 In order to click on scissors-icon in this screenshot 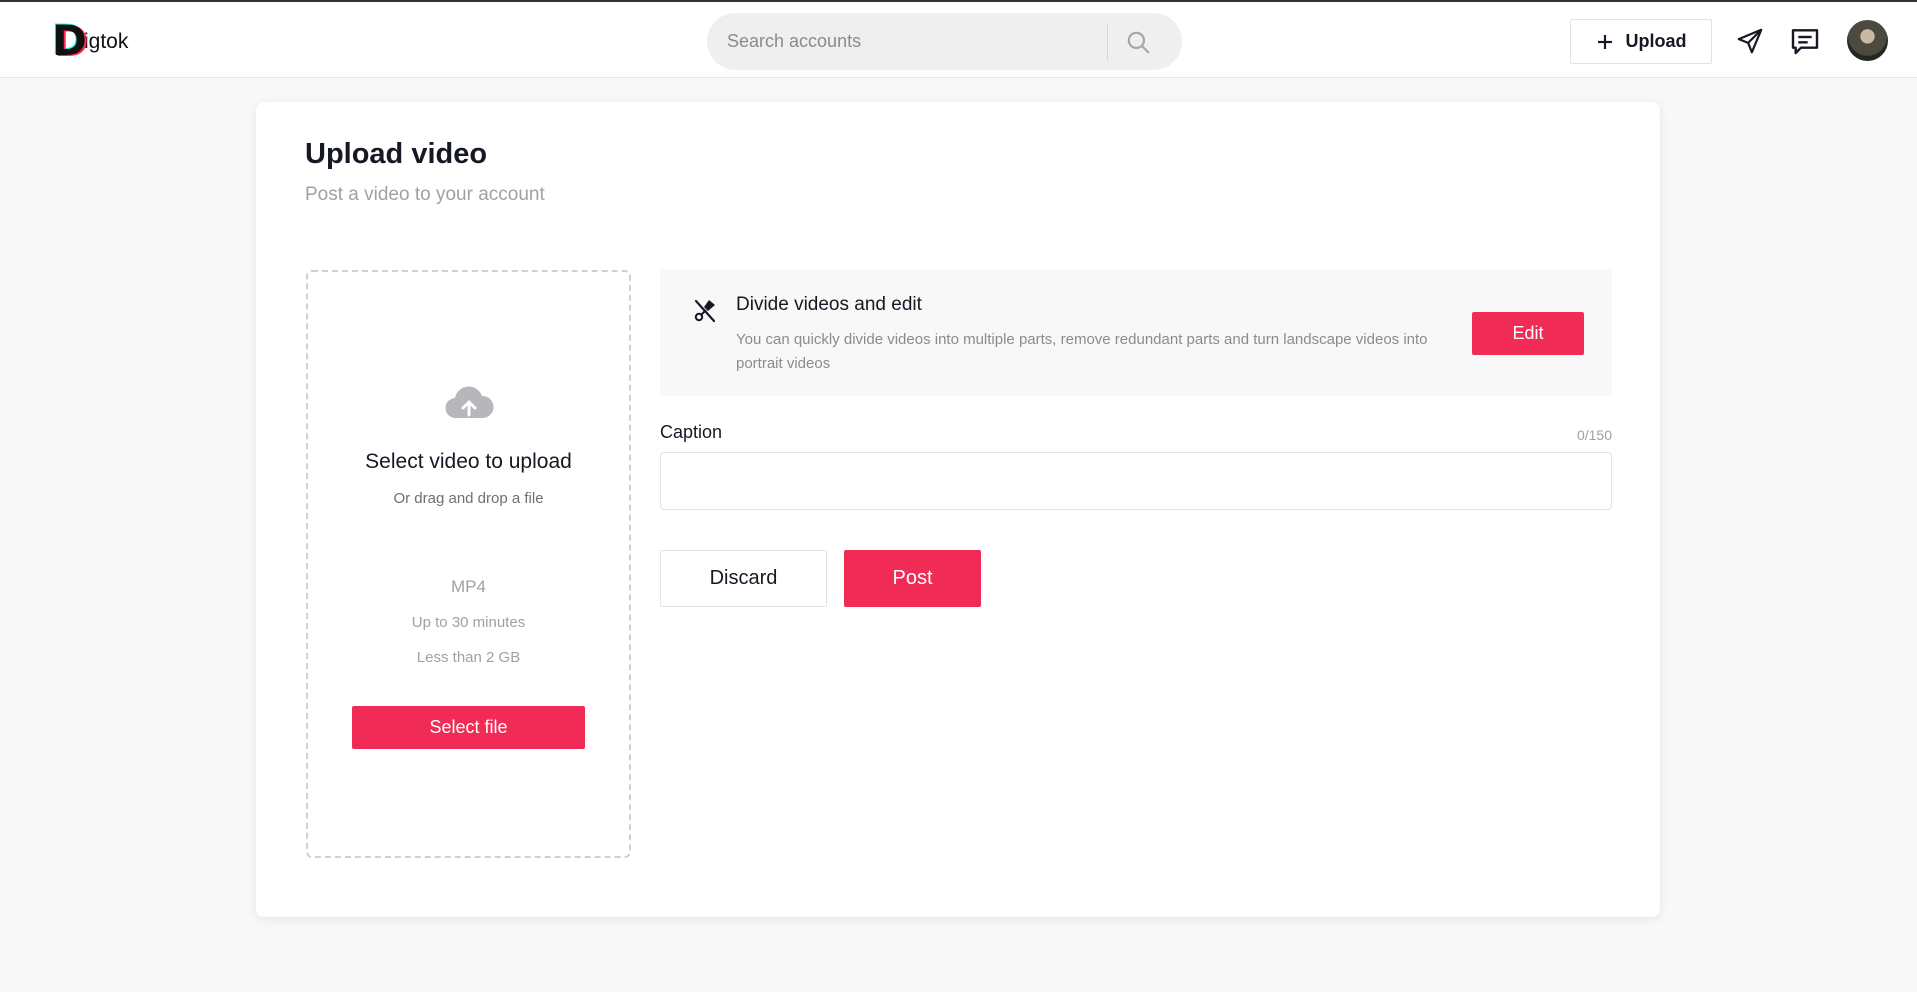, I will do `click(705, 311)`.